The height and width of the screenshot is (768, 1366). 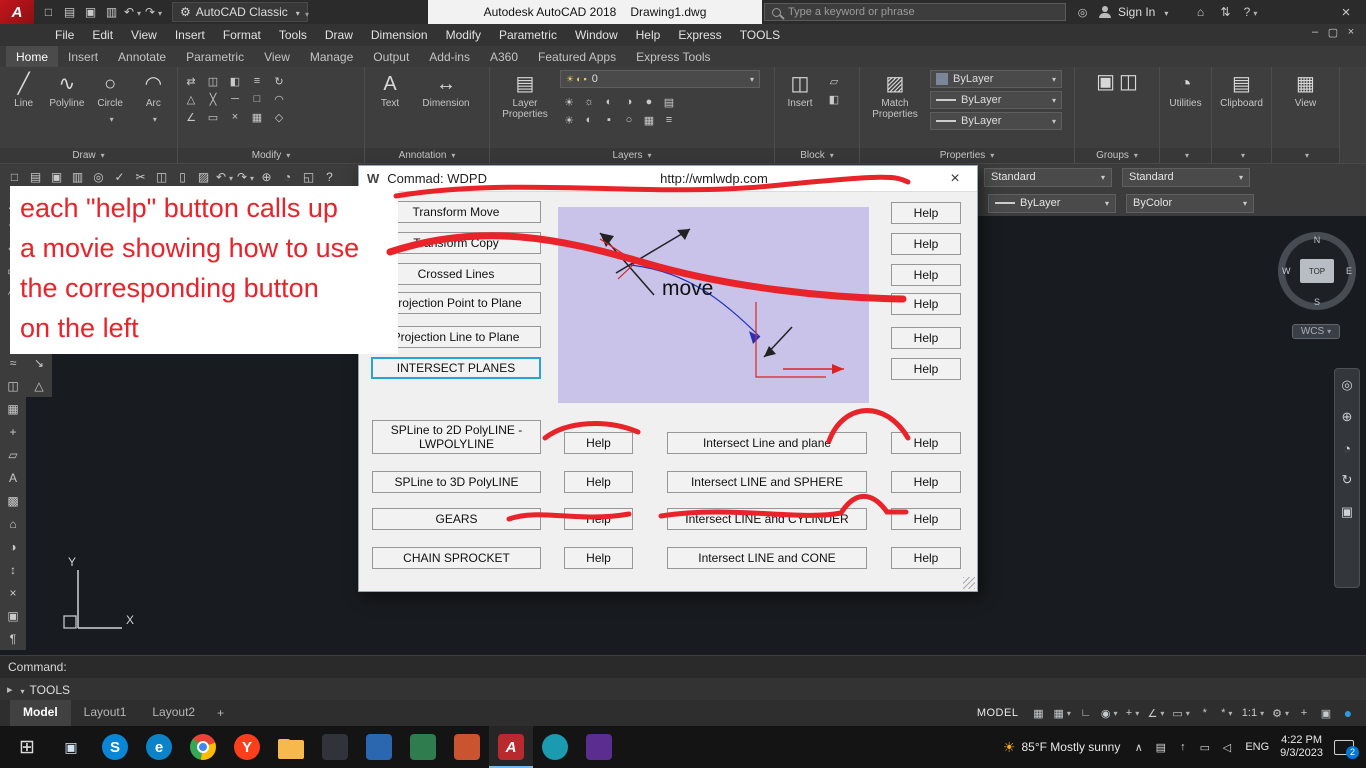 I want to click on menu-tools-custom: TOOLS, so click(x=760, y=35).